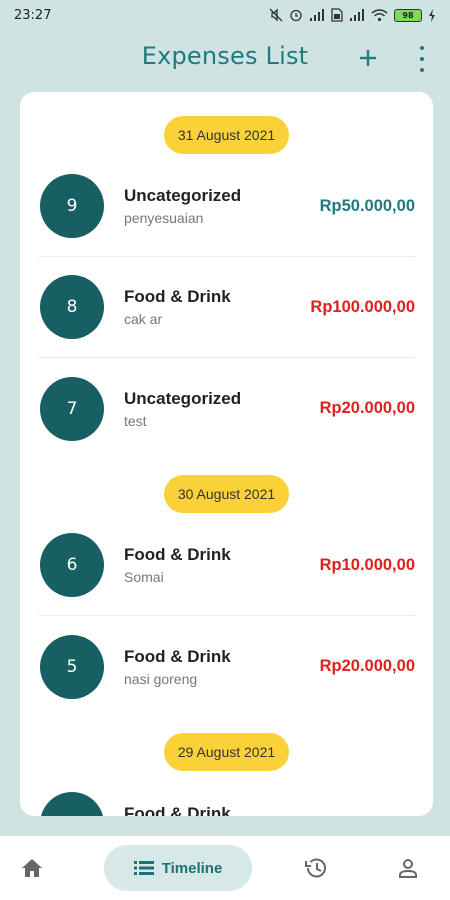  I want to click on signal-icon, so click(317, 15).